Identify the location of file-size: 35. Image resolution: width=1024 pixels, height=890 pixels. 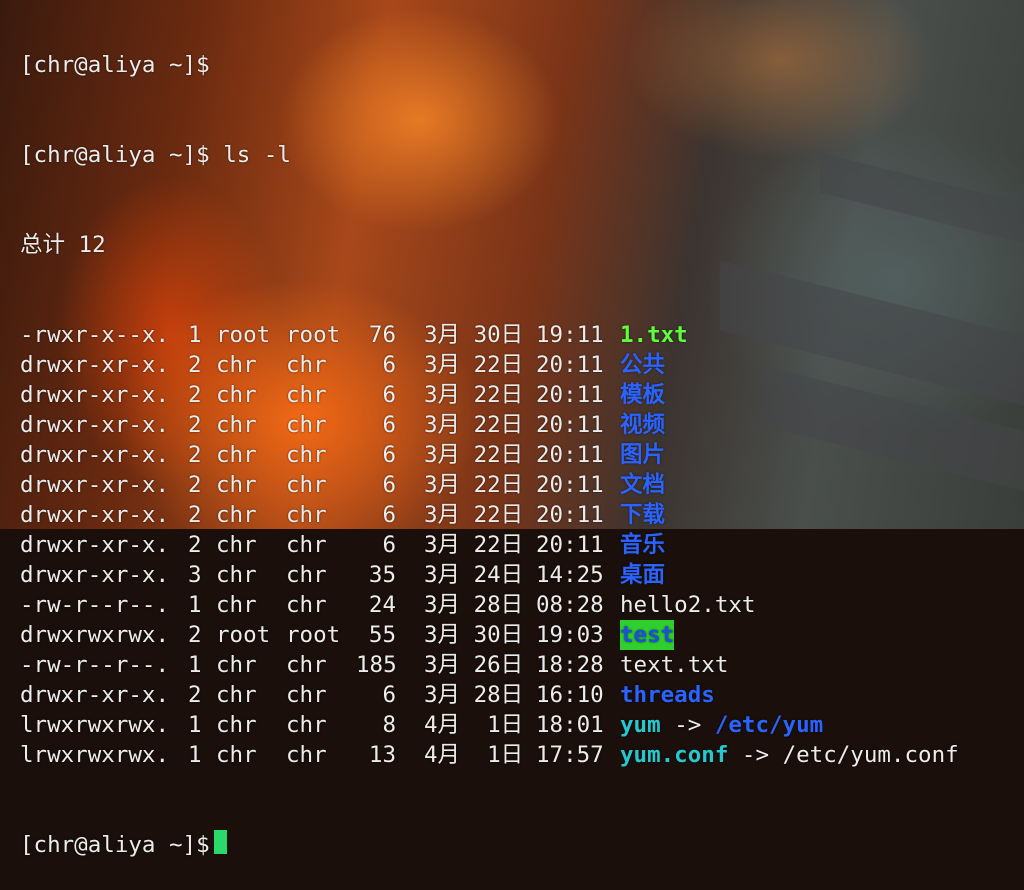
(382, 575).